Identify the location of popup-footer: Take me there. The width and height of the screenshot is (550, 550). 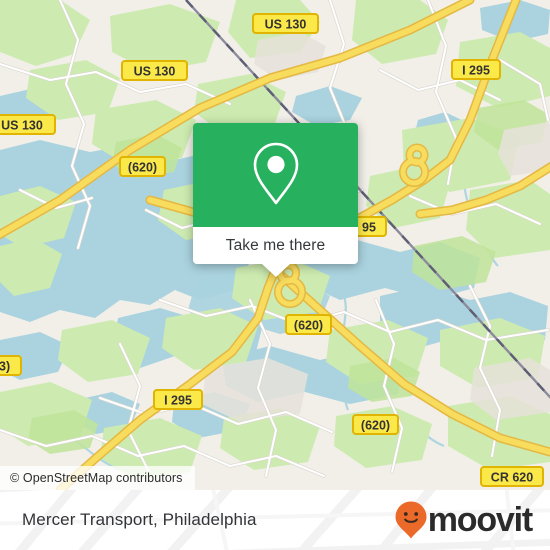
(275, 245).